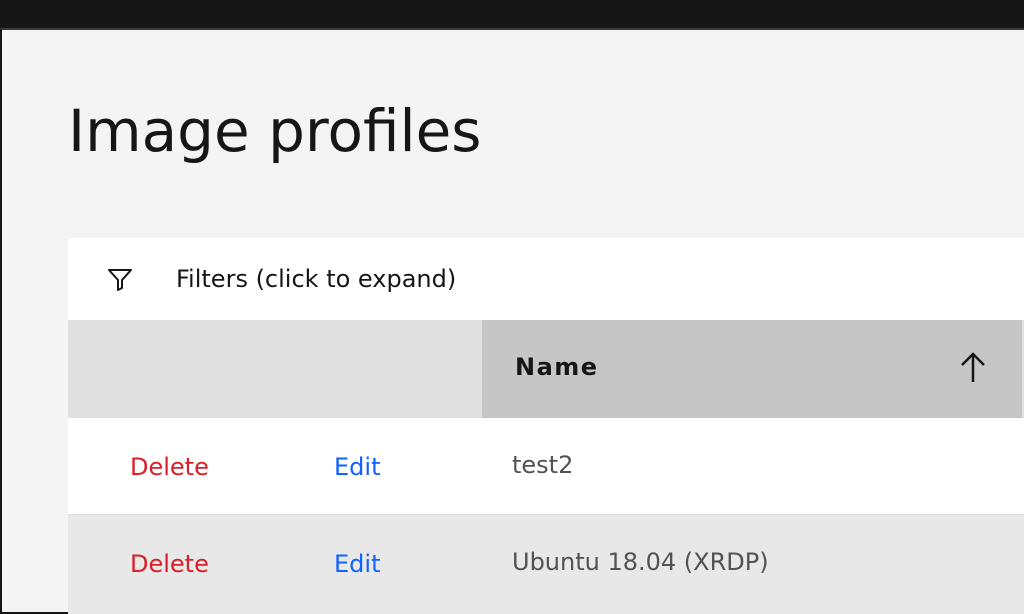 The image size is (1024, 614). I want to click on filter-icon, so click(120, 280).